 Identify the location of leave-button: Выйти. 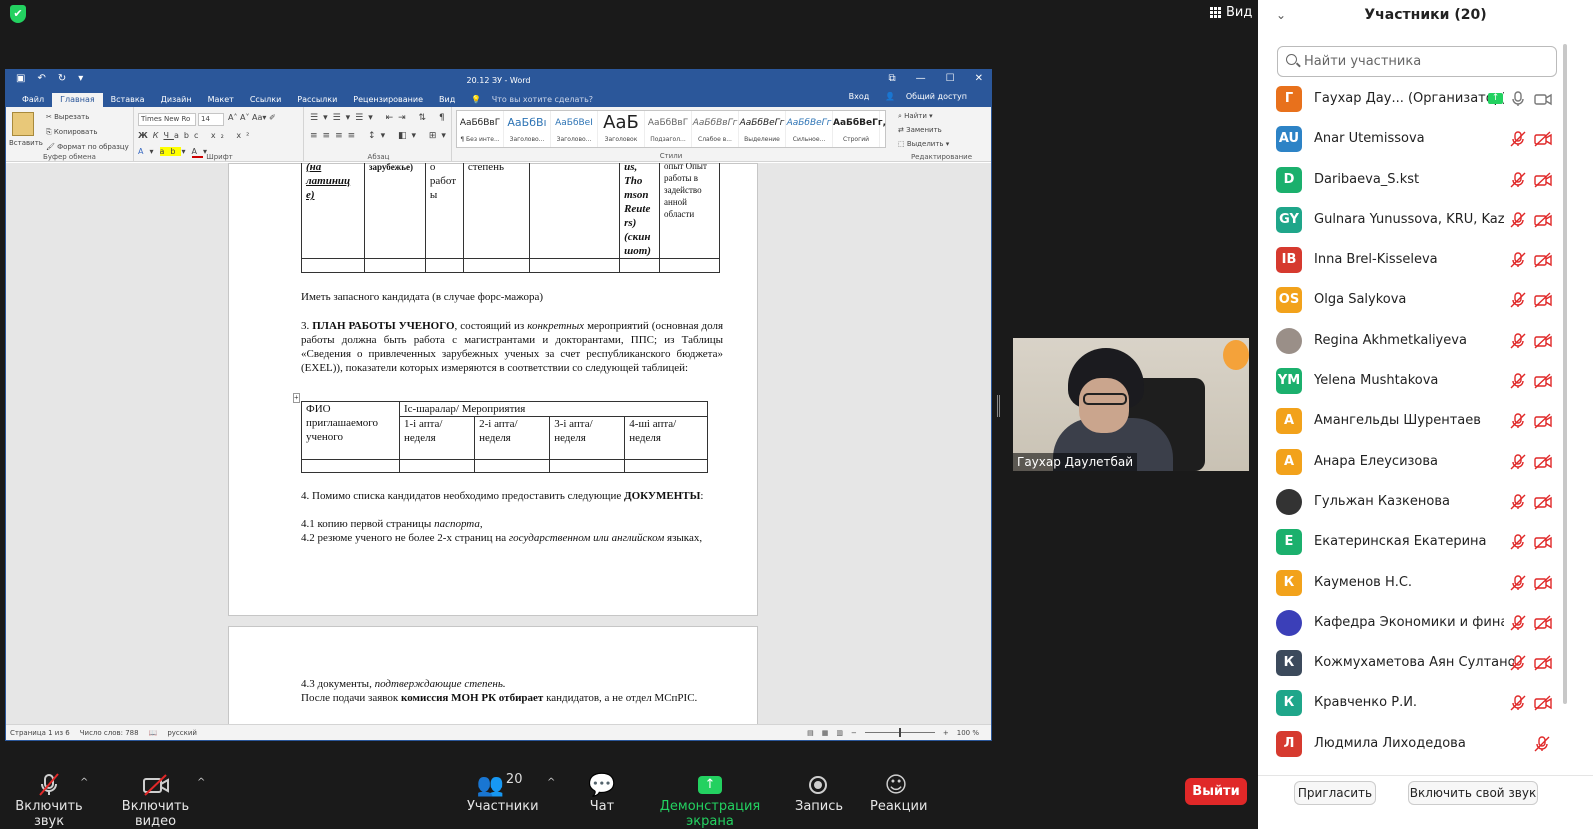
(1216, 791).